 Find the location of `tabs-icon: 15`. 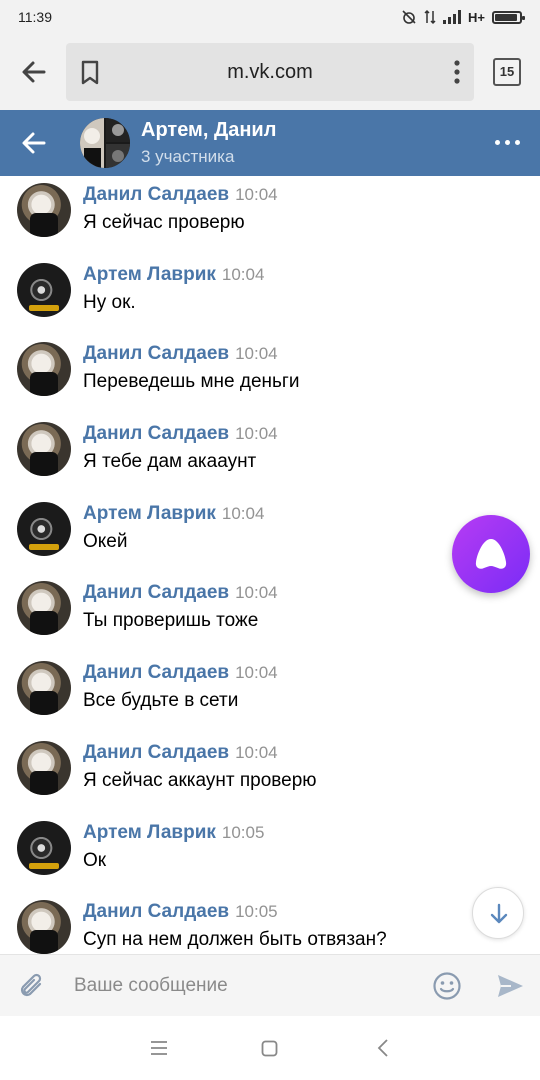

tabs-icon: 15 is located at coordinates (507, 72).